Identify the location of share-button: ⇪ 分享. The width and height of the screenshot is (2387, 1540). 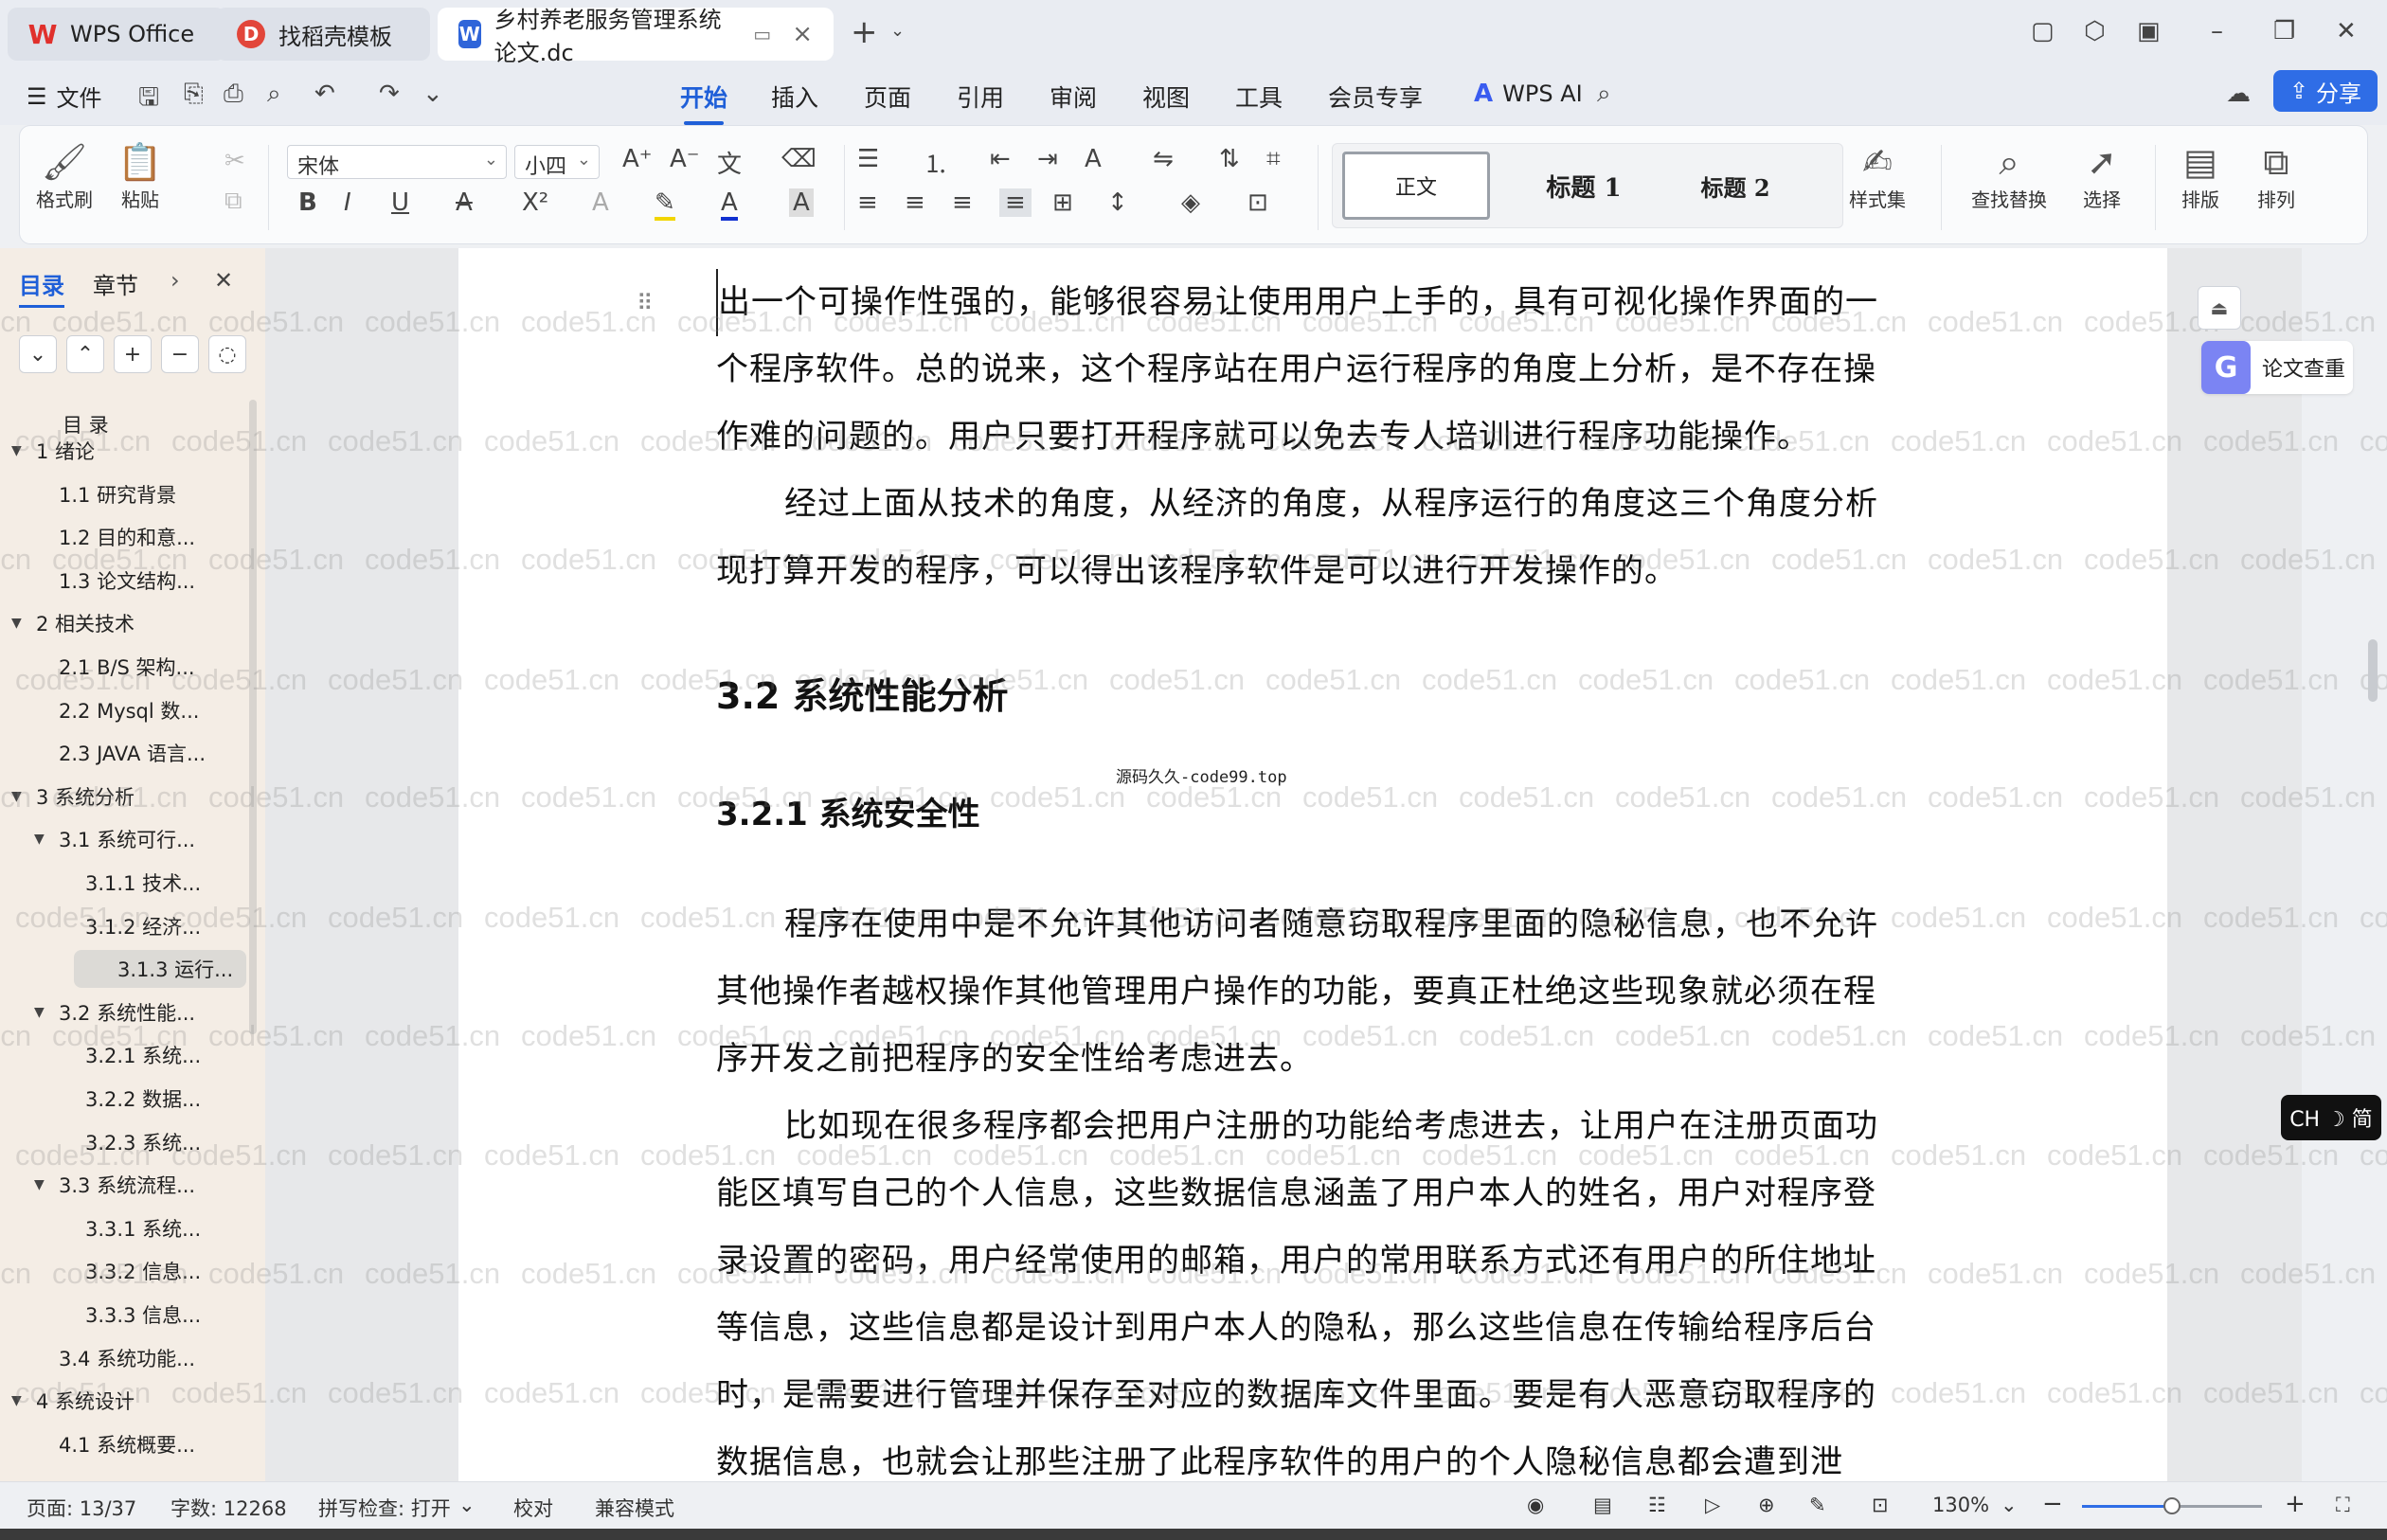
(2325, 91).